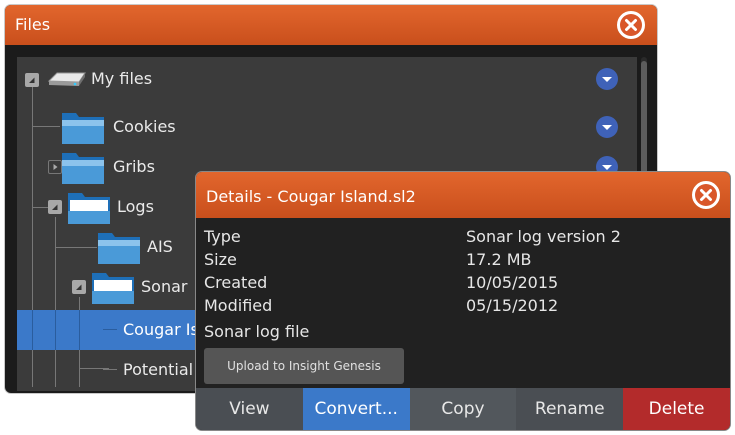 The width and height of the screenshot is (735, 435). What do you see at coordinates (676, 409) in the screenshot?
I see `delete-button: Delete` at bounding box center [676, 409].